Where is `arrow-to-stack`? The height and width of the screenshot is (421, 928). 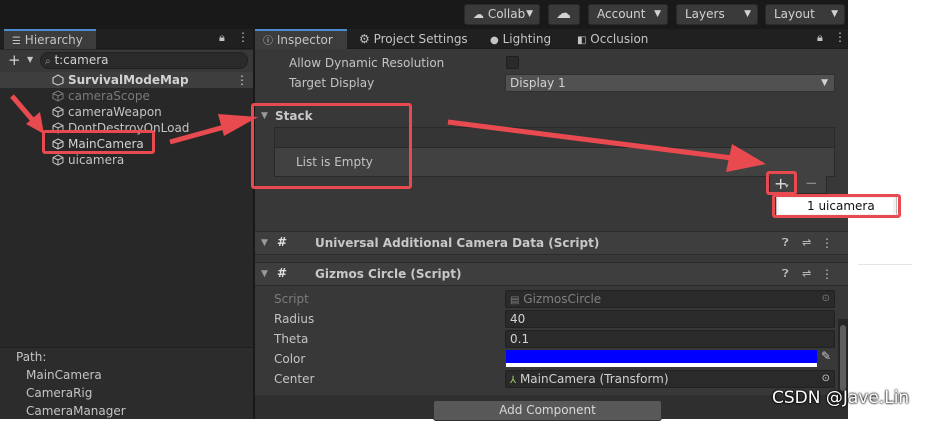
arrow-to-stack is located at coordinates (213, 129).